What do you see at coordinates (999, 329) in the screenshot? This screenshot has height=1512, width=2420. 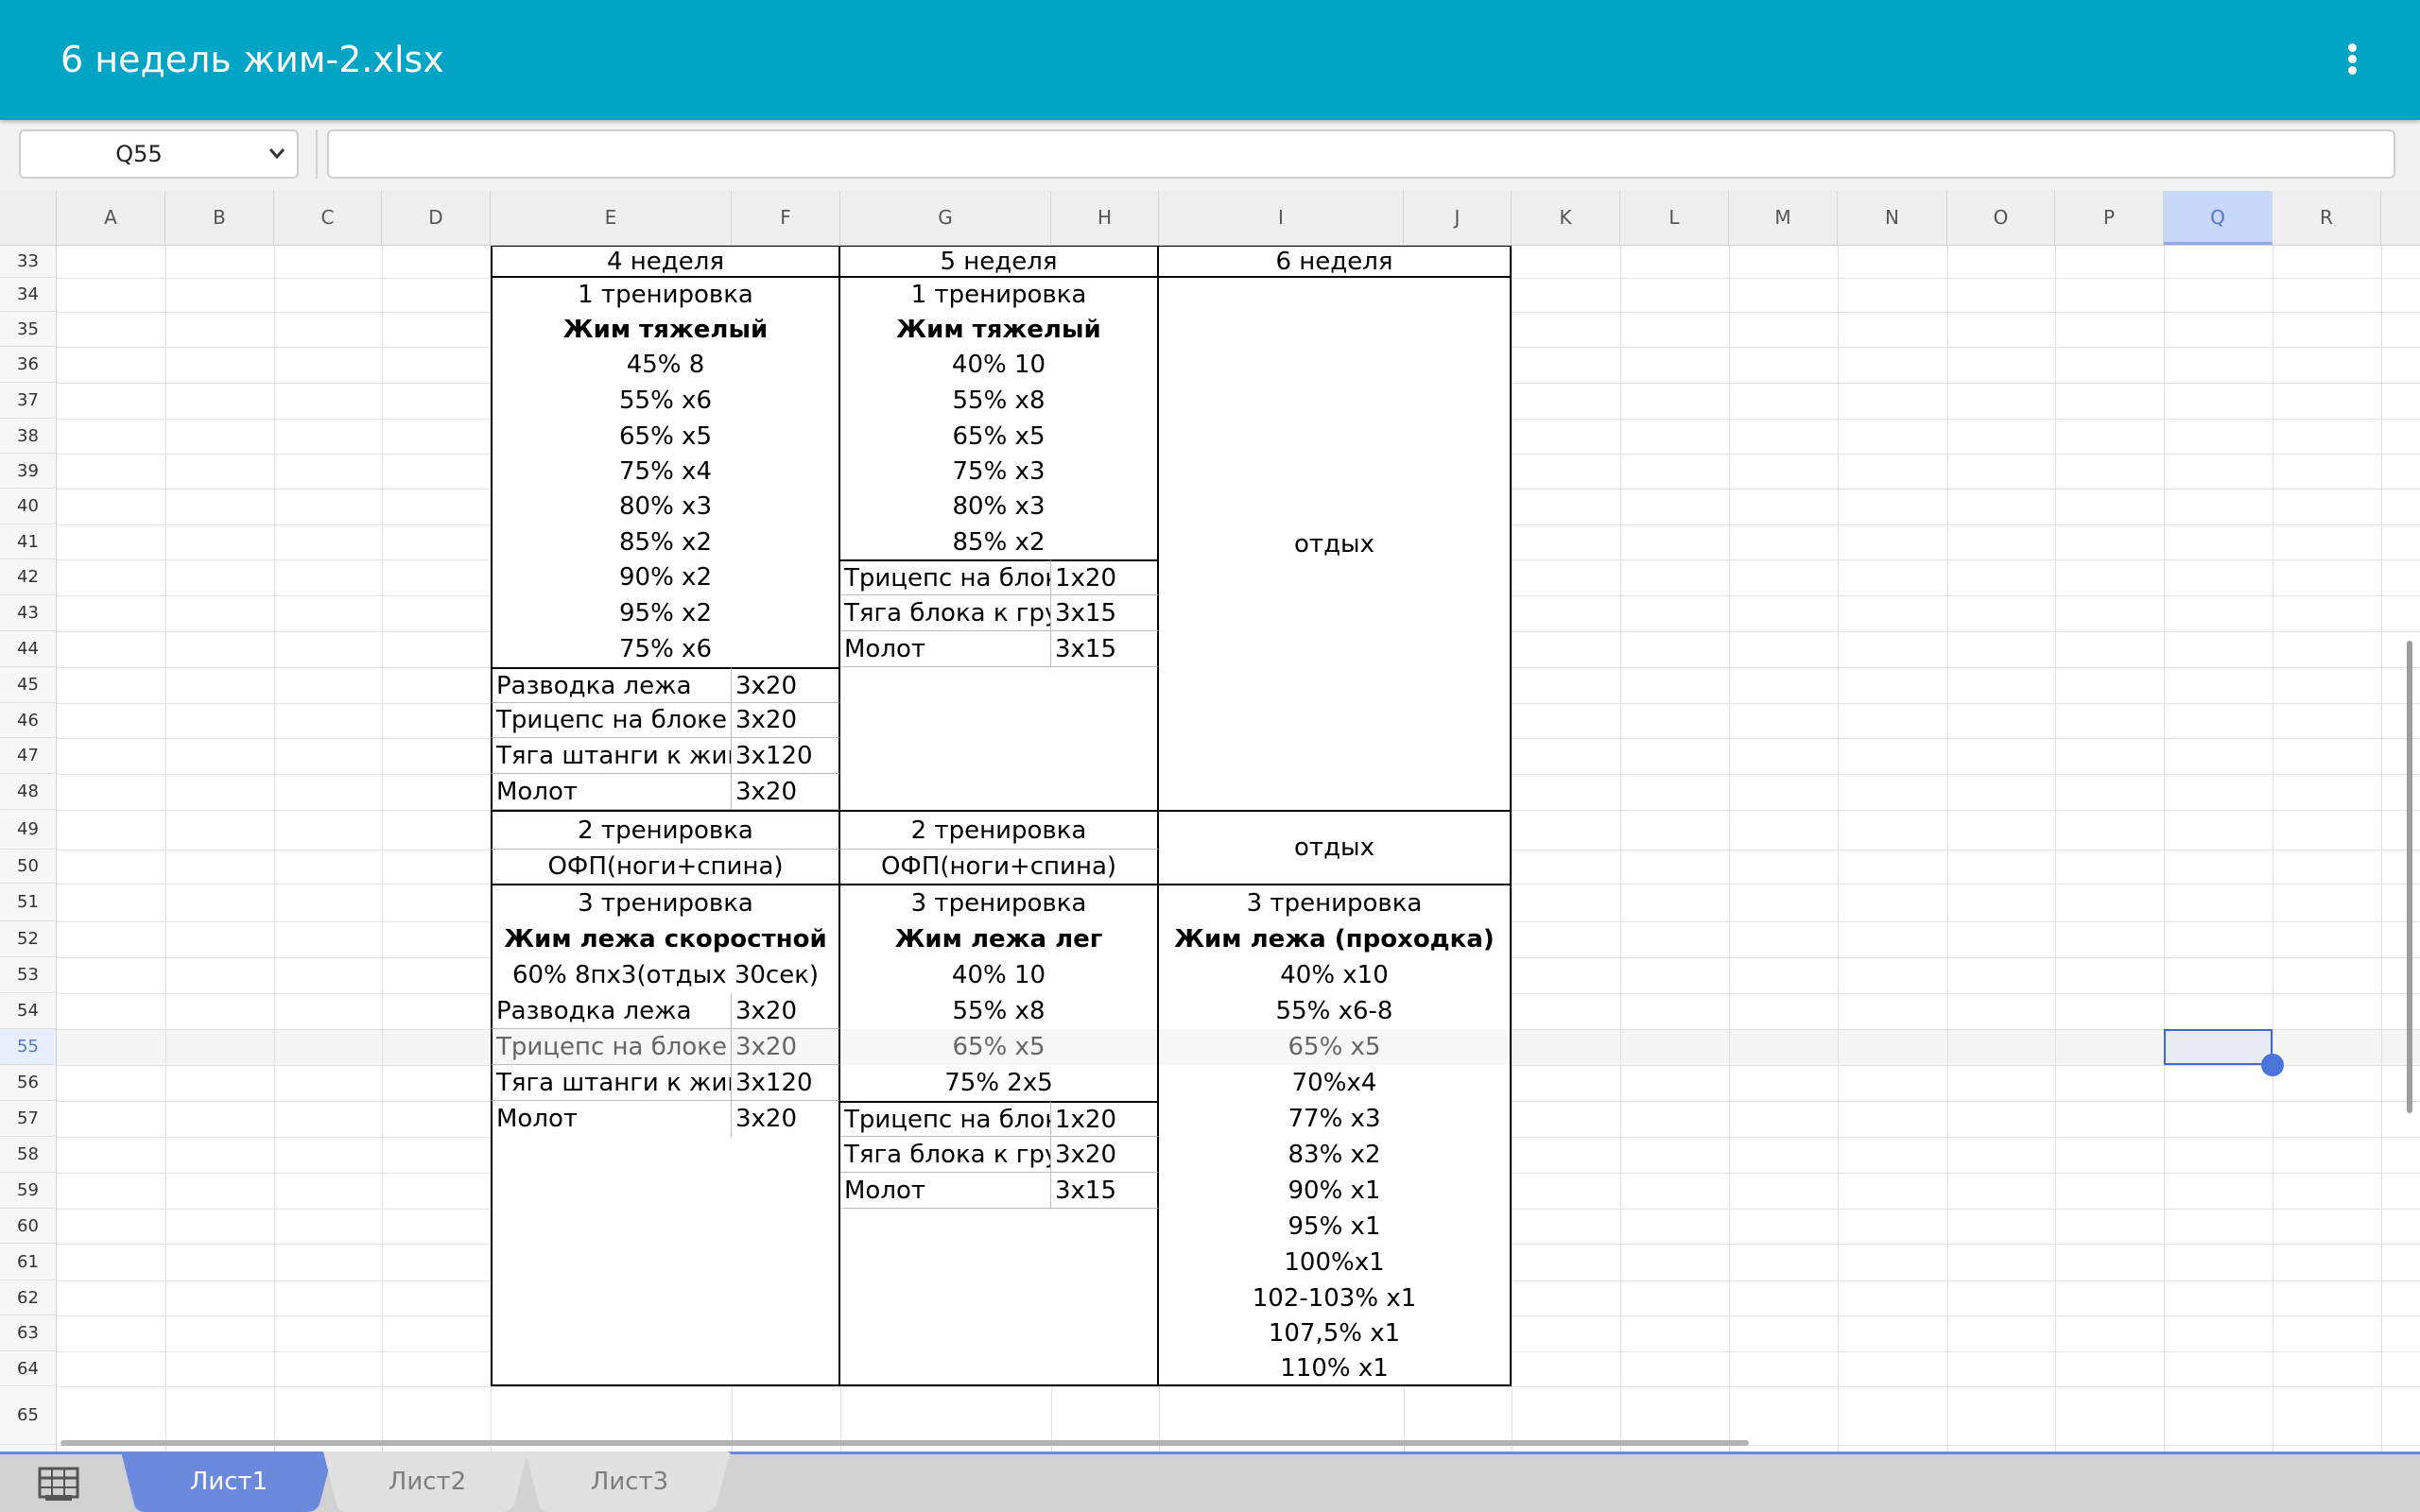 I see `exercise-title: Жим тяжелый` at bounding box center [999, 329].